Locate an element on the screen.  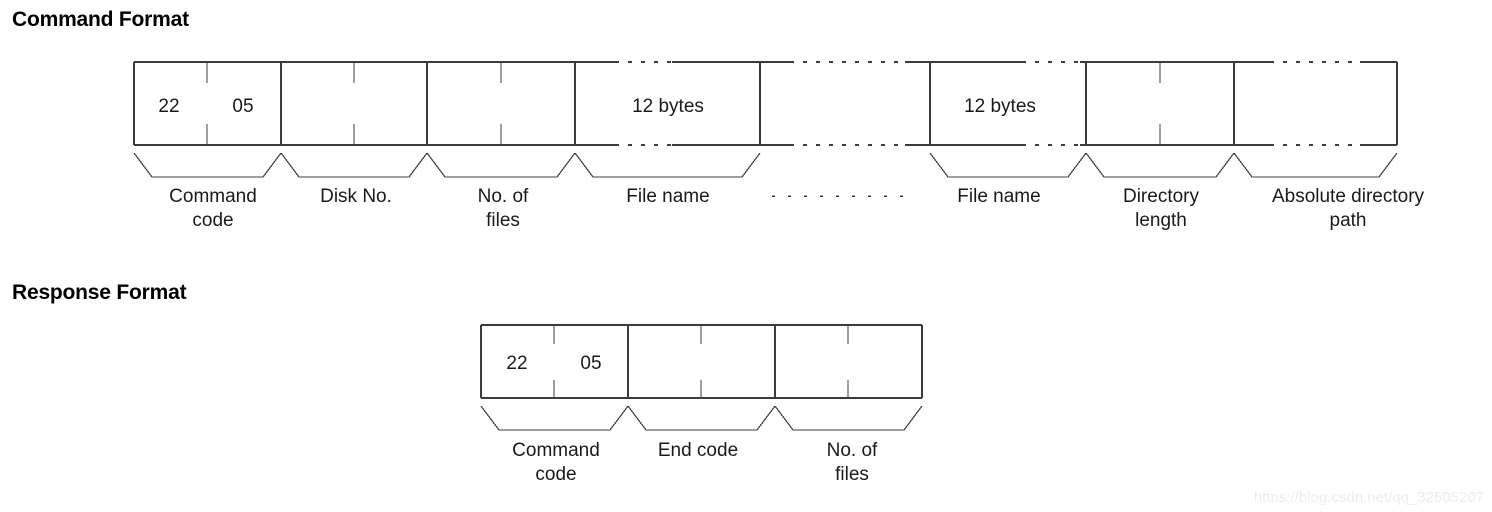
resp-label-command-code-line1: Command is located at coordinates (556, 450).